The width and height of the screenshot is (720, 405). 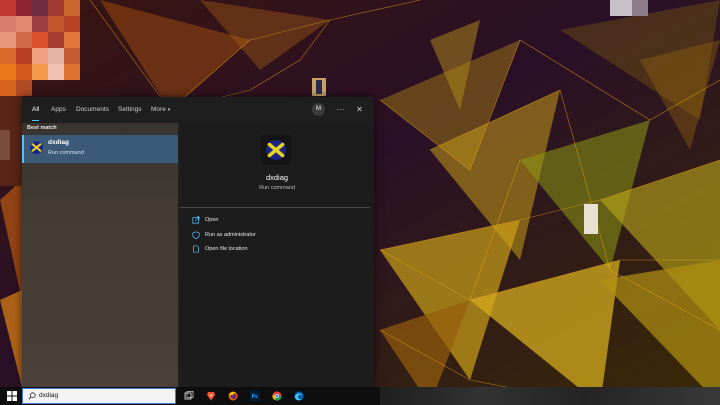 I want to click on tab-documents-label: Documents, so click(x=92, y=109).